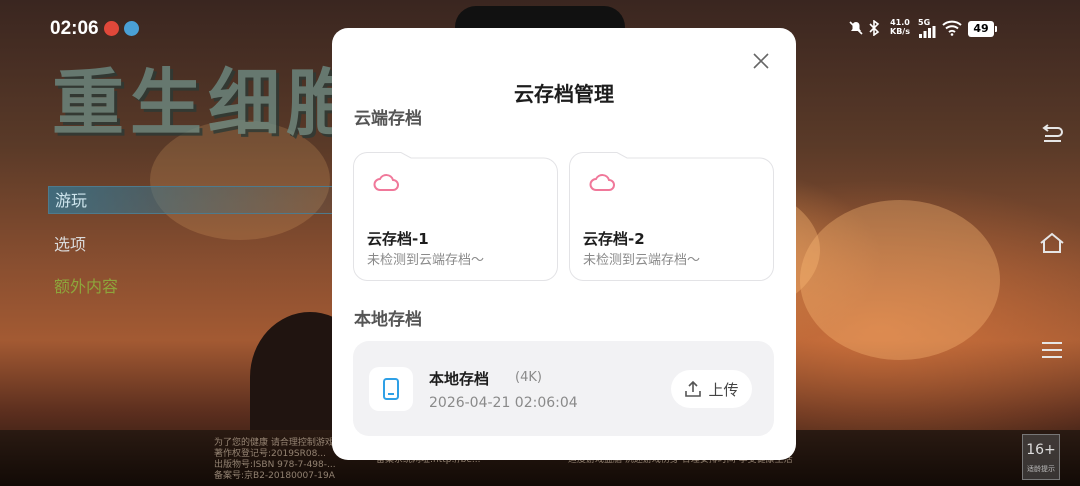 Image resolution: width=1080 pixels, height=486 pixels. Describe the element at coordinates (563, 388) in the screenshot. I see `local-save-card: 本地存档 (4K) 2026-04-21 02:06:04 上传` at that location.